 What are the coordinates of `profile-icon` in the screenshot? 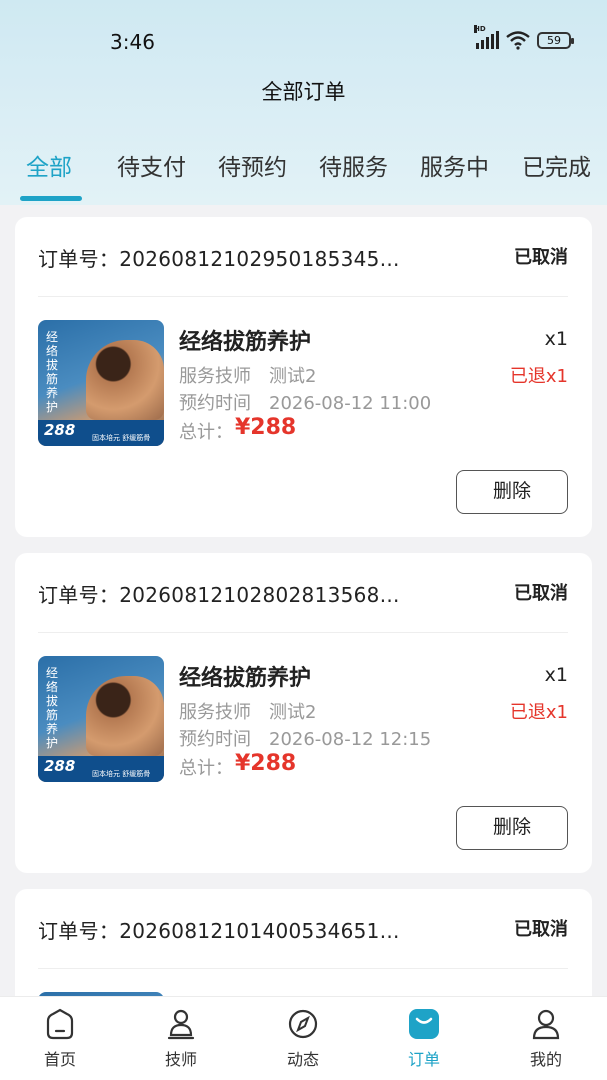 It's located at (546, 1024).